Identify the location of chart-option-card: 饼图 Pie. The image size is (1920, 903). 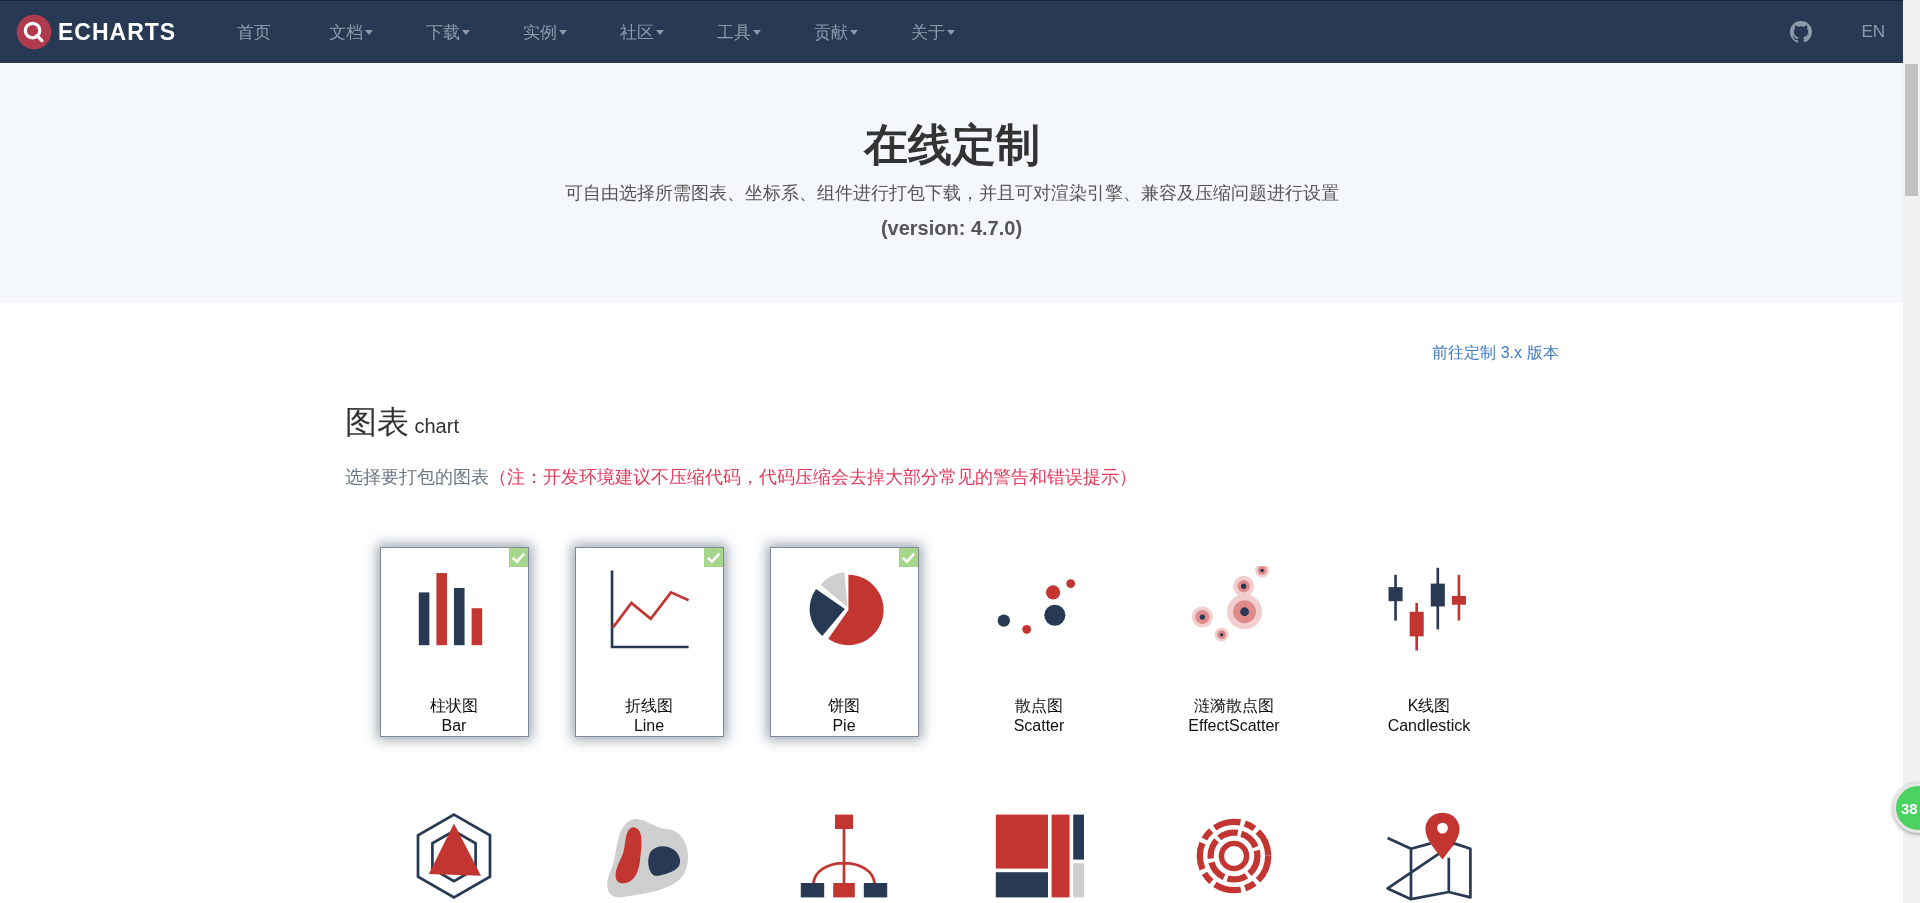
(844, 642).